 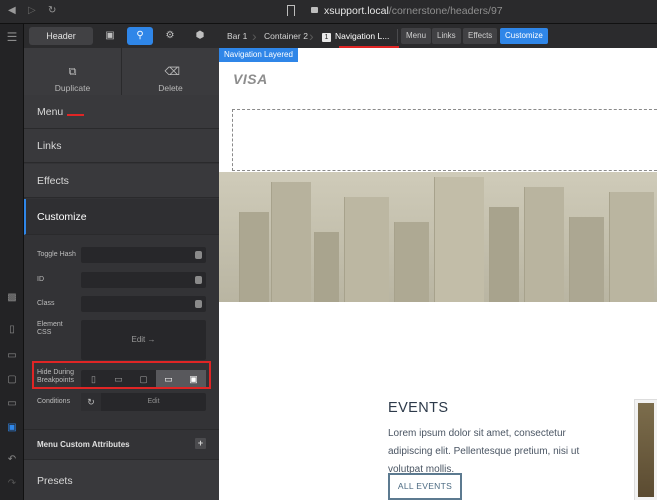 What do you see at coordinates (72, 72) in the screenshot?
I see `duplicate-icon: ⧉` at bounding box center [72, 72].